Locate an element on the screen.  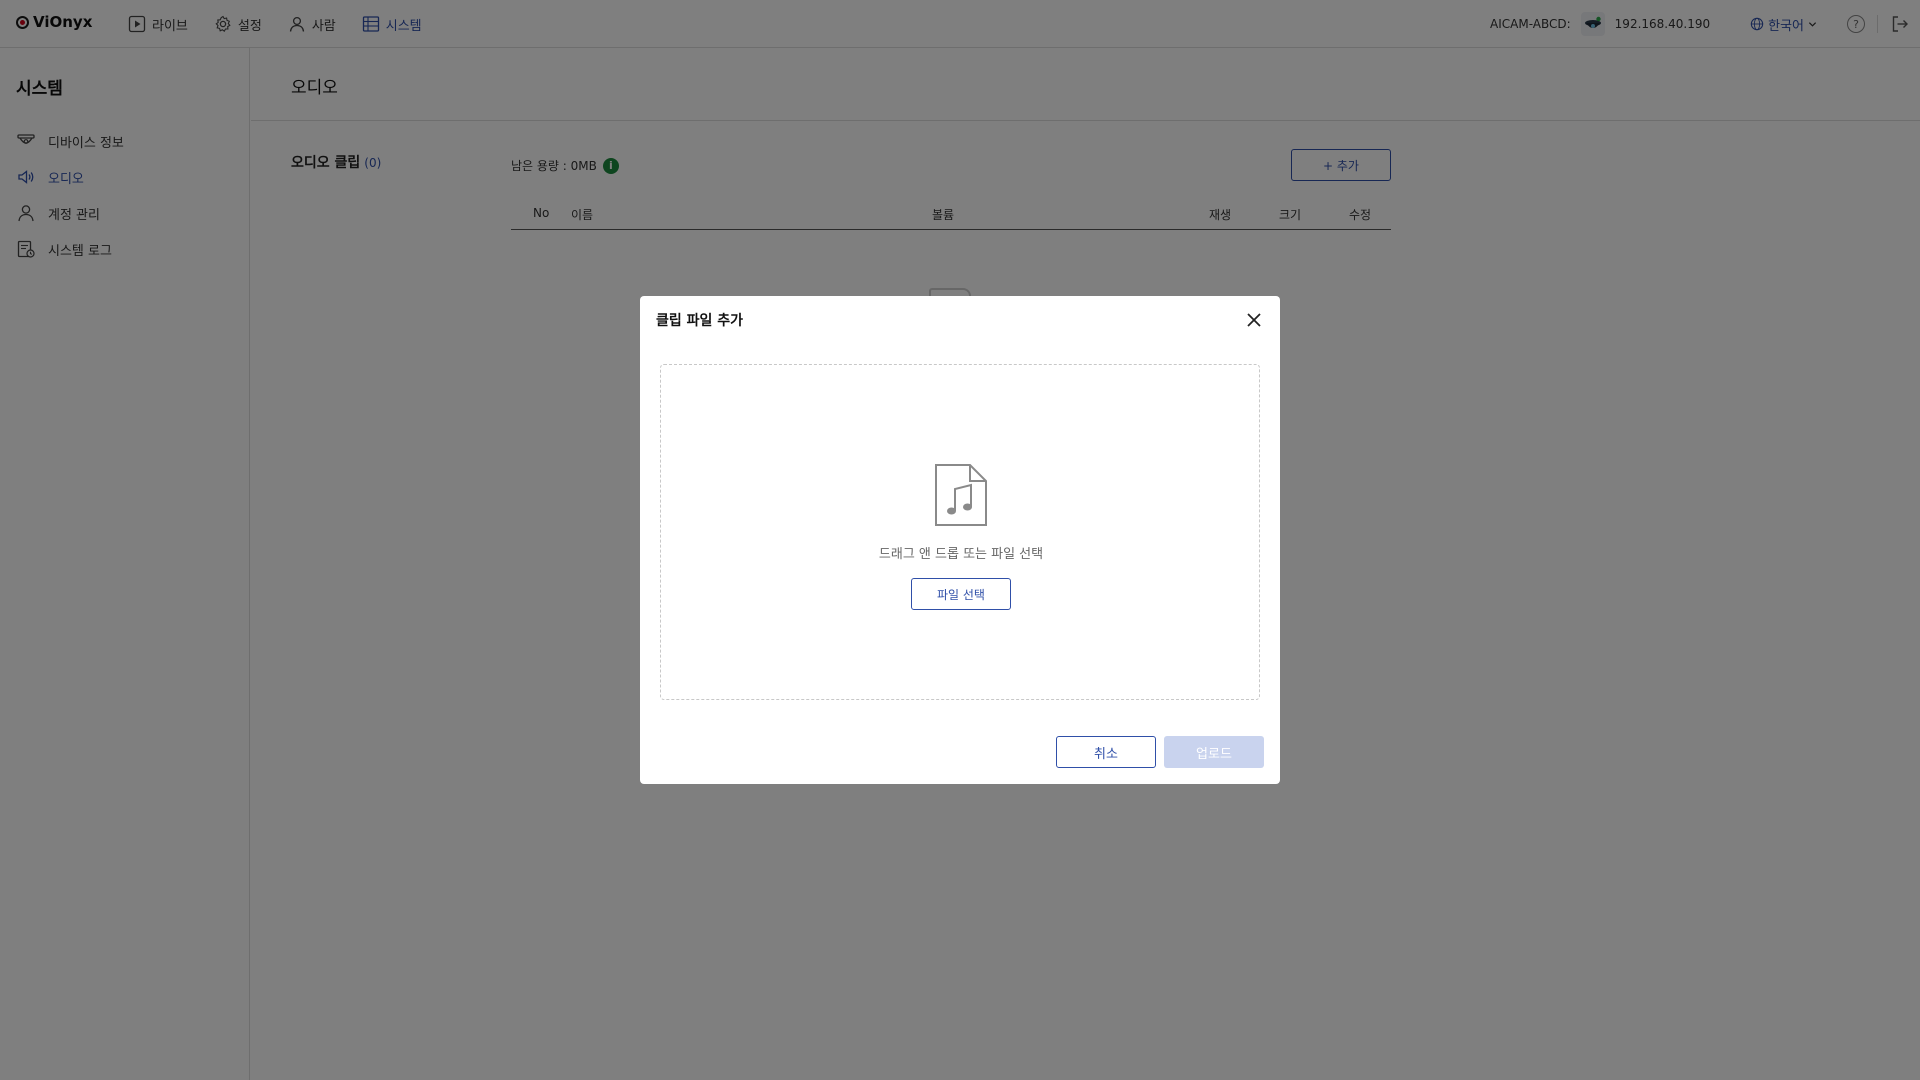
dialog-title: 클립 파일 추가 is located at coordinates (700, 321).